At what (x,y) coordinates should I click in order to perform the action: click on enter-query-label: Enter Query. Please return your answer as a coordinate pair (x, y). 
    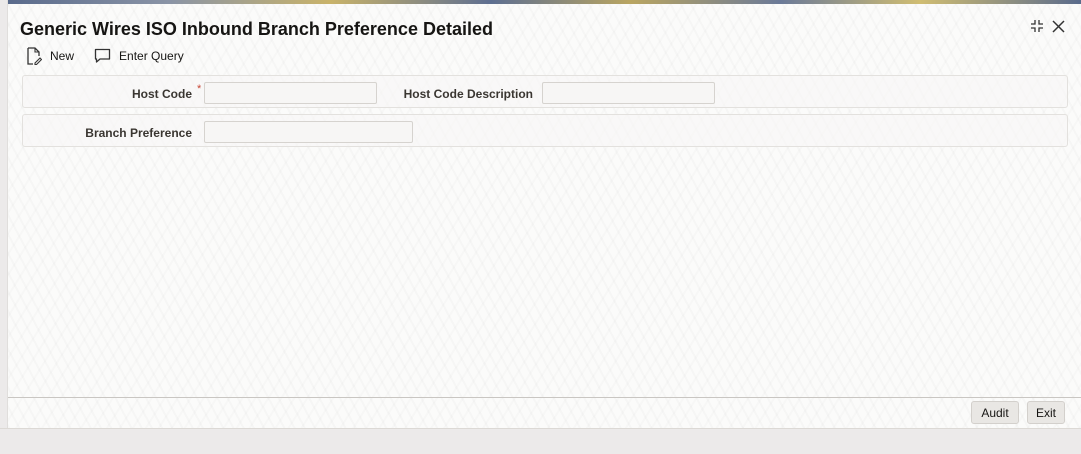
    Looking at the image, I should click on (151, 56).